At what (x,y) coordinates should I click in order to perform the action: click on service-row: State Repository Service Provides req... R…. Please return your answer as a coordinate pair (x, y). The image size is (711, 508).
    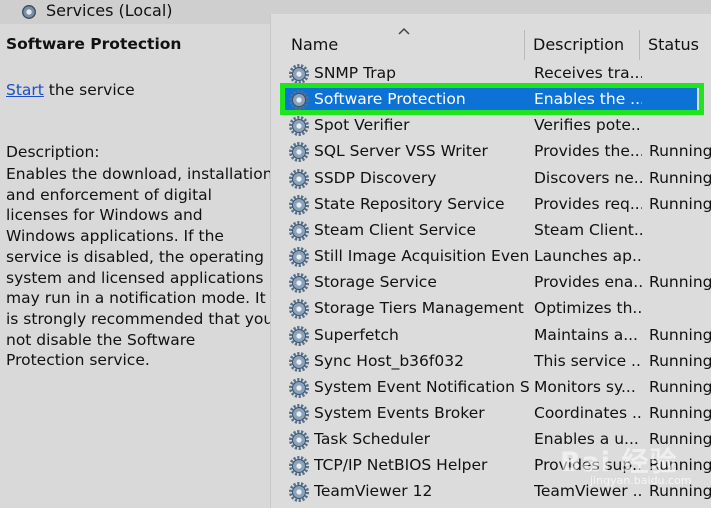
    Looking at the image, I should click on (497, 204).